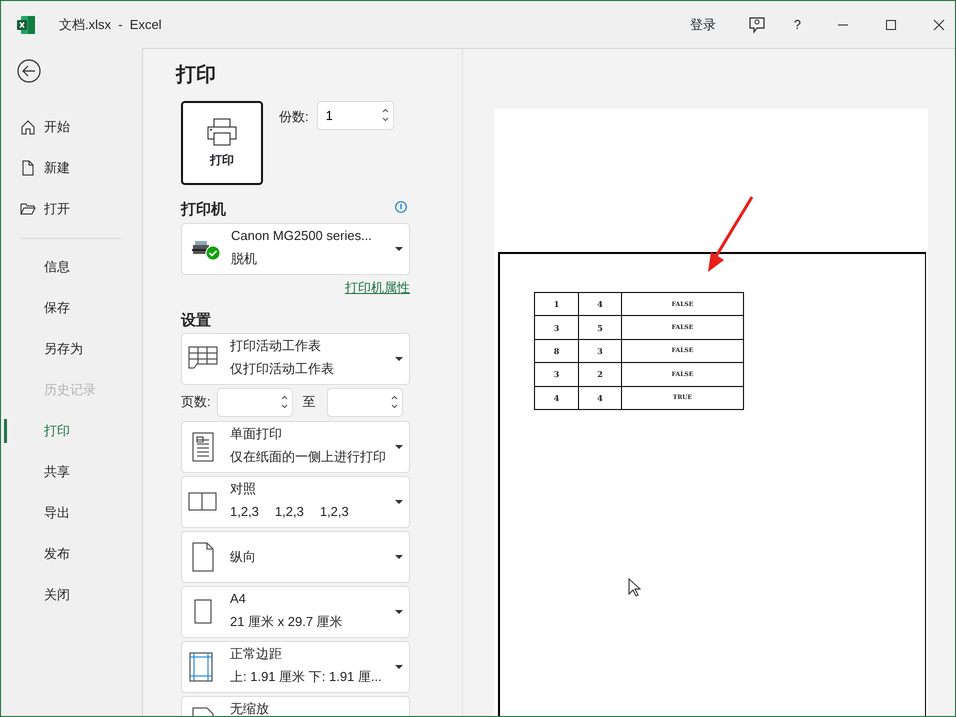 This screenshot has height=717, width=956. I want to click on print-button: 打印, so click(222, 143).